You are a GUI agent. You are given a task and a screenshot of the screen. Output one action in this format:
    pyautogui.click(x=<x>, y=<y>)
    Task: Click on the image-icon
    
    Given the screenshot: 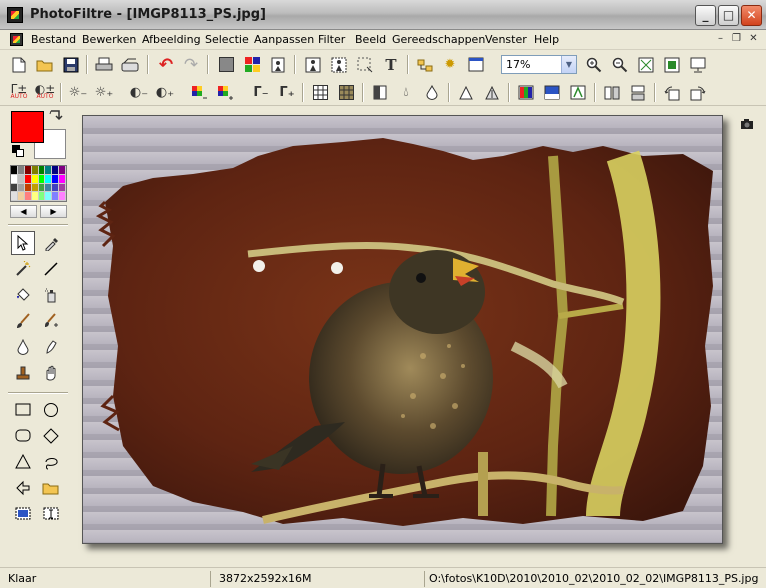 What is the action you would take?
    pyautogui.click(x=552, y=92)
    